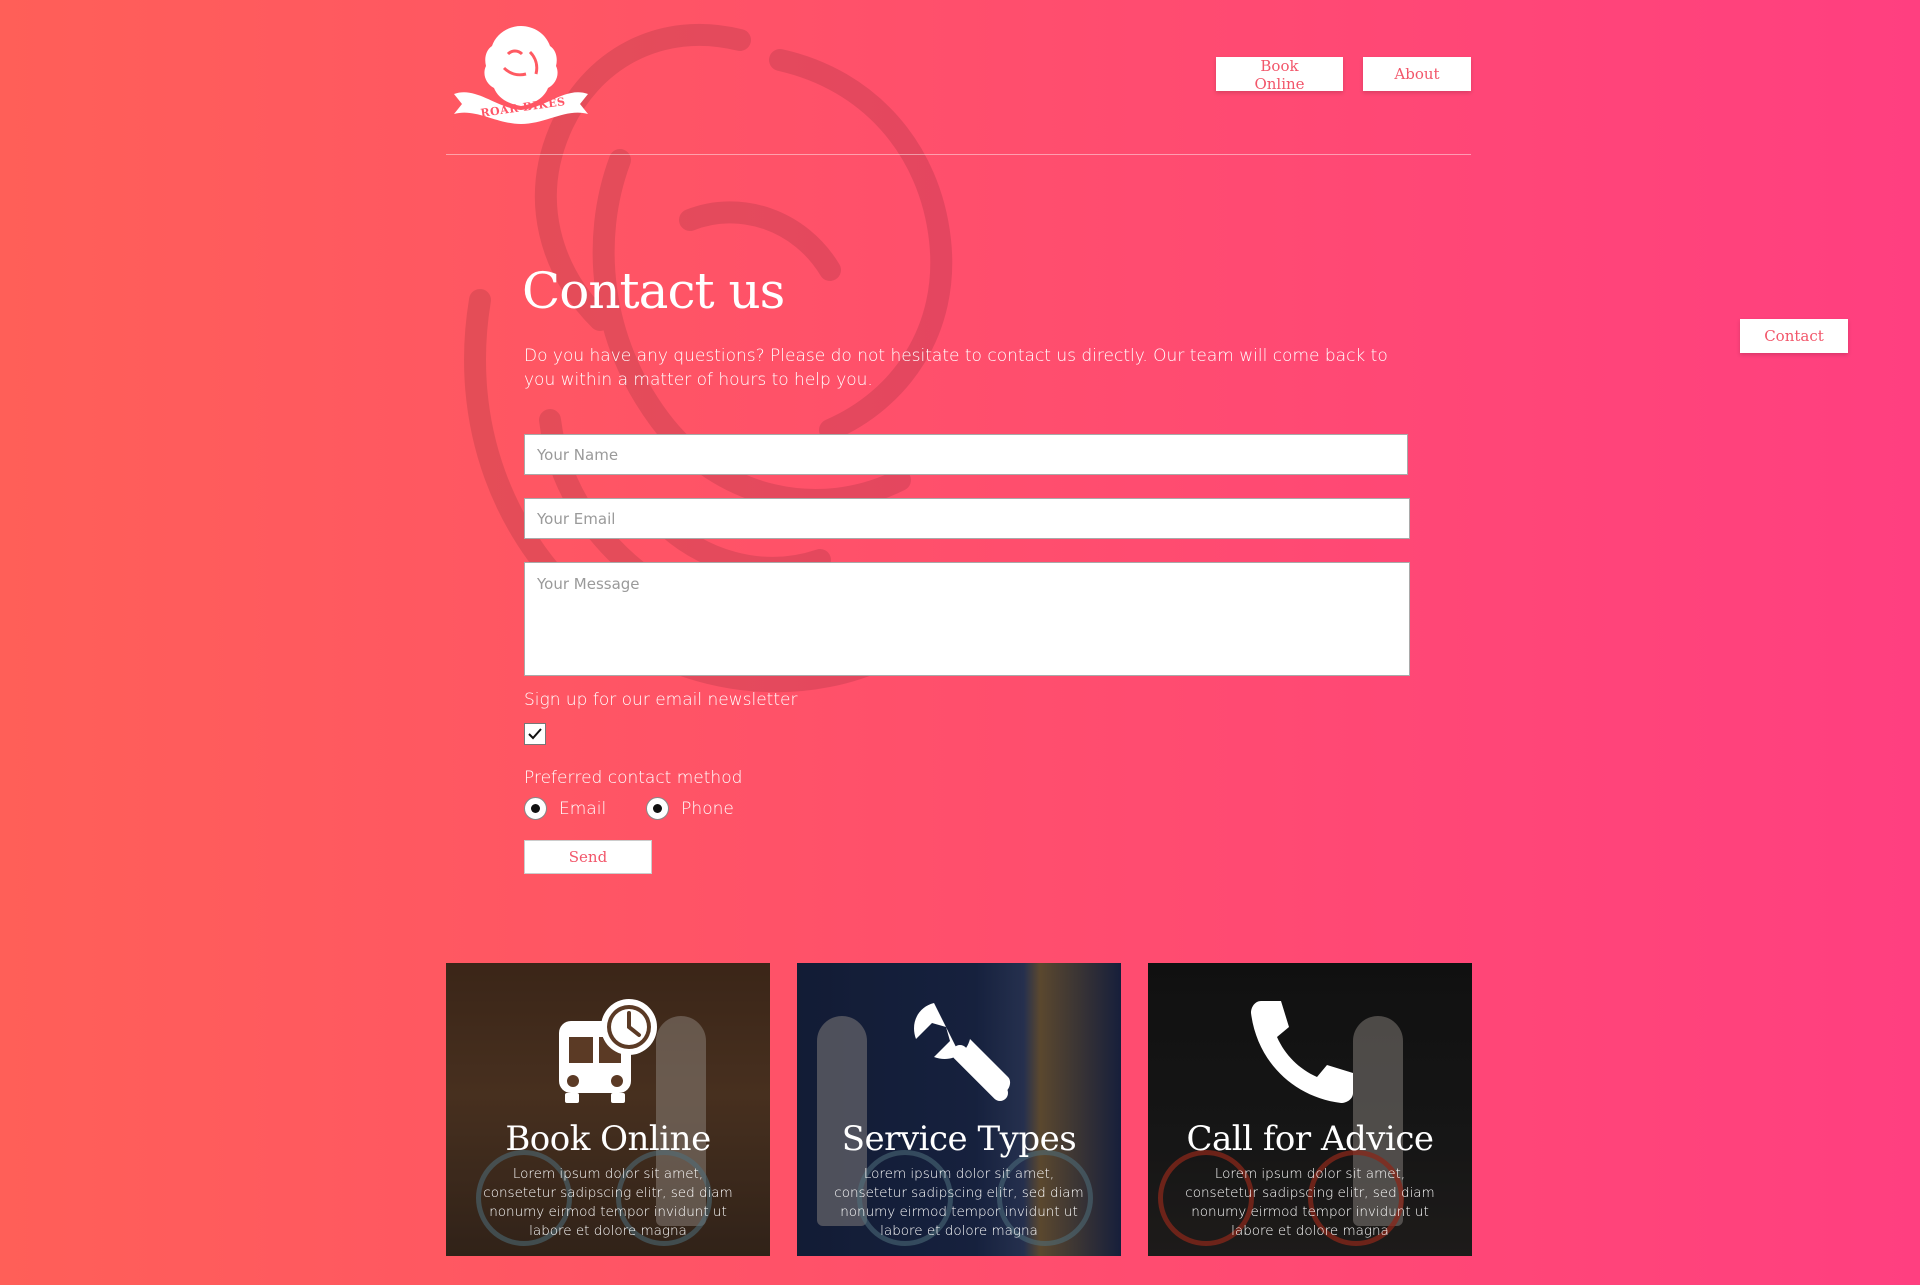 The height and width of the screenshot is (1285, 1920). I want to click on bus-clock-icon, so click(608, 1051).